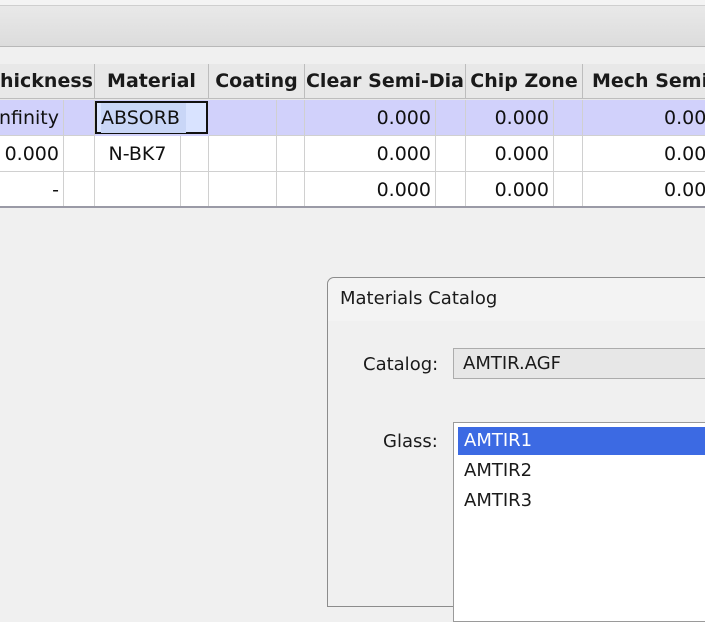  Describe the element at coordinates (516, 299) in the screenshot. I see `dialog-title-bar: Materials Catalog` at that location.